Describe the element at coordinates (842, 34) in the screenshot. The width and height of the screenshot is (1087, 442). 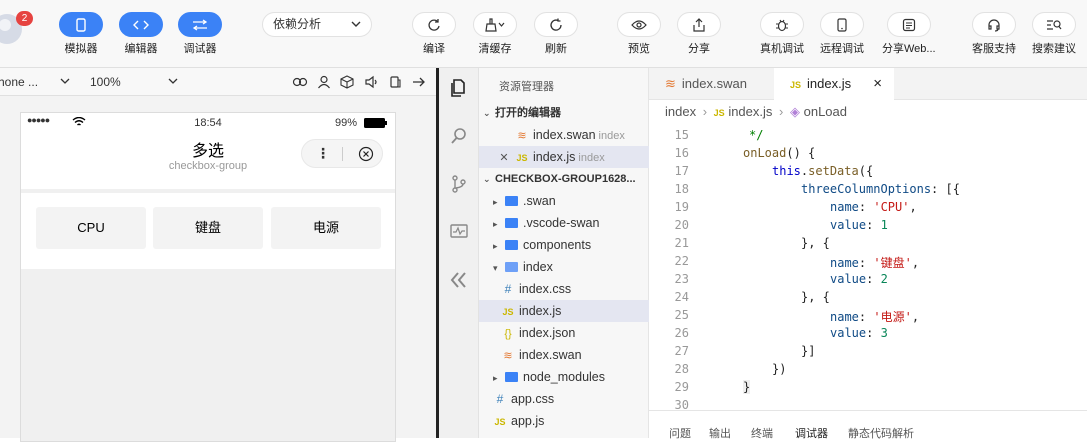
I see `remote-debug-button: 远程调试` at that location.